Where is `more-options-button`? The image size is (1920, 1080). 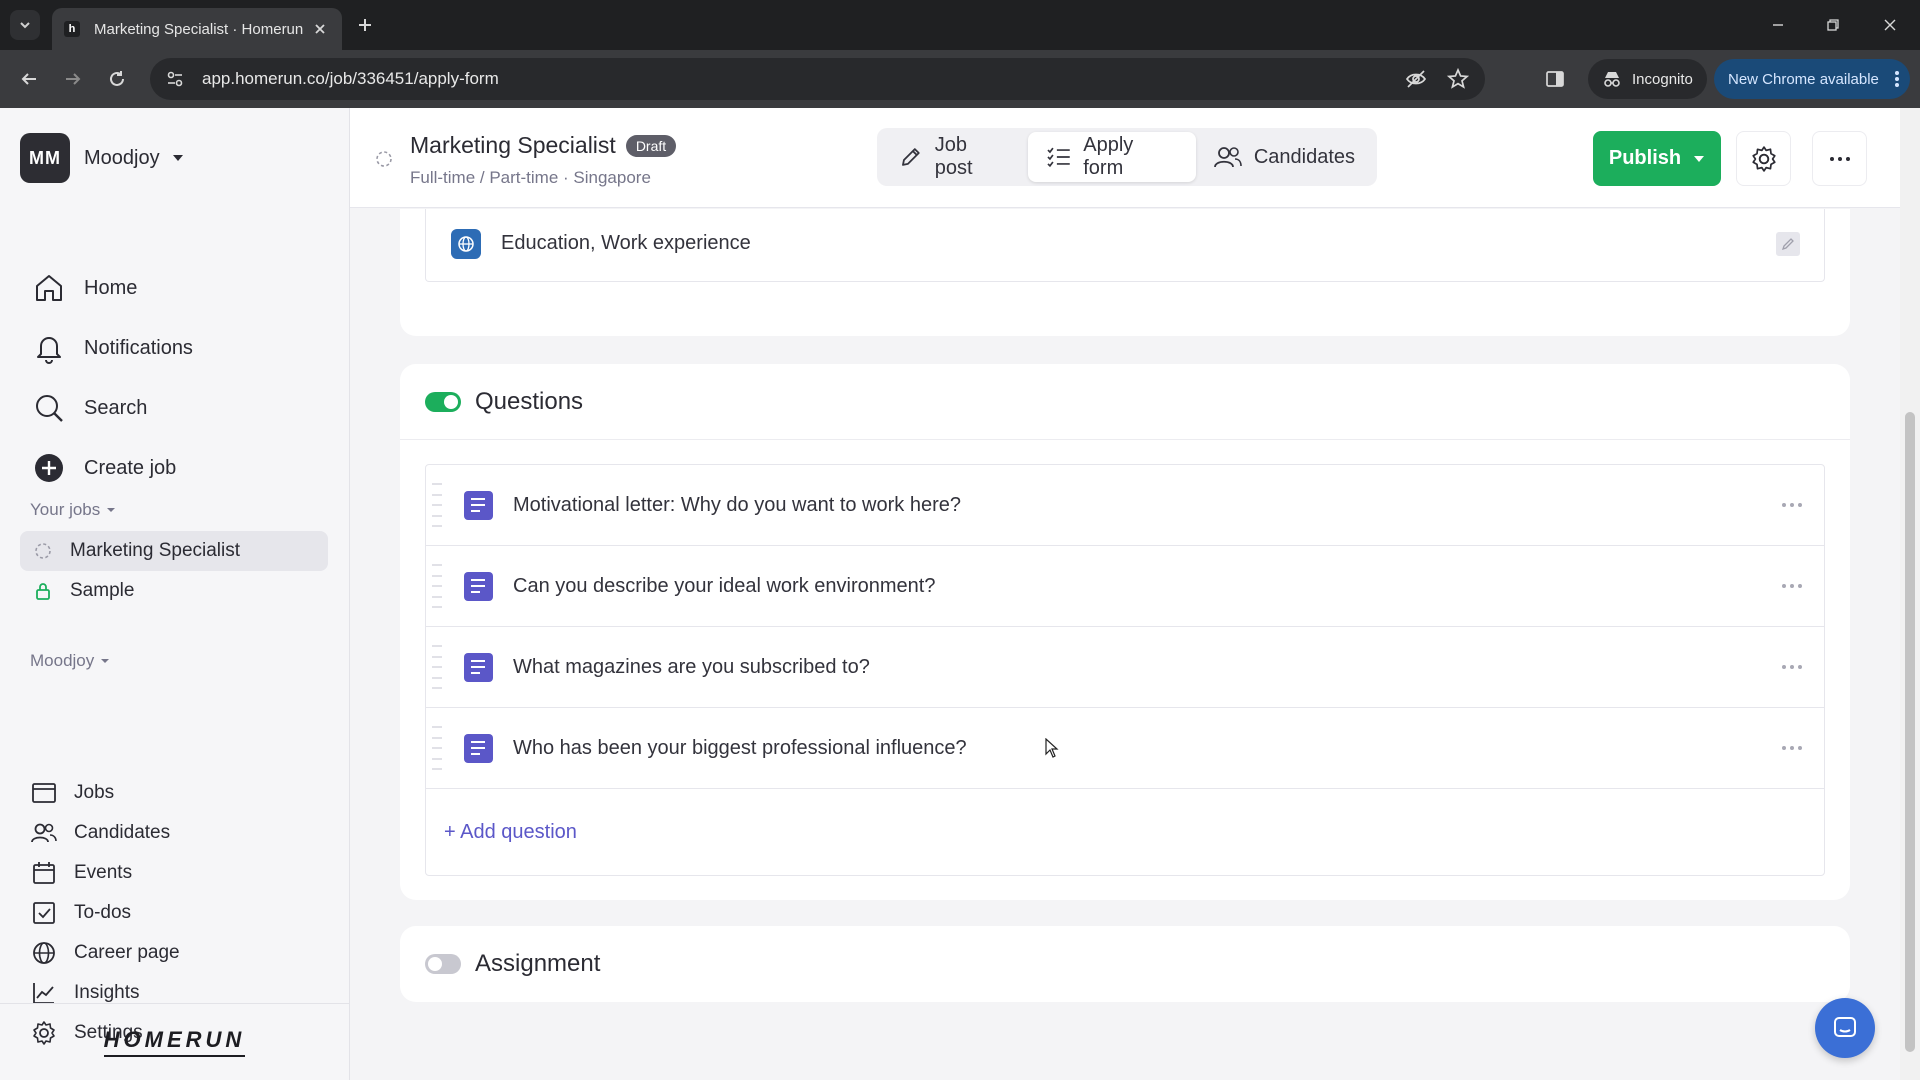
more-options-button is located at coordinates (1839, 158).